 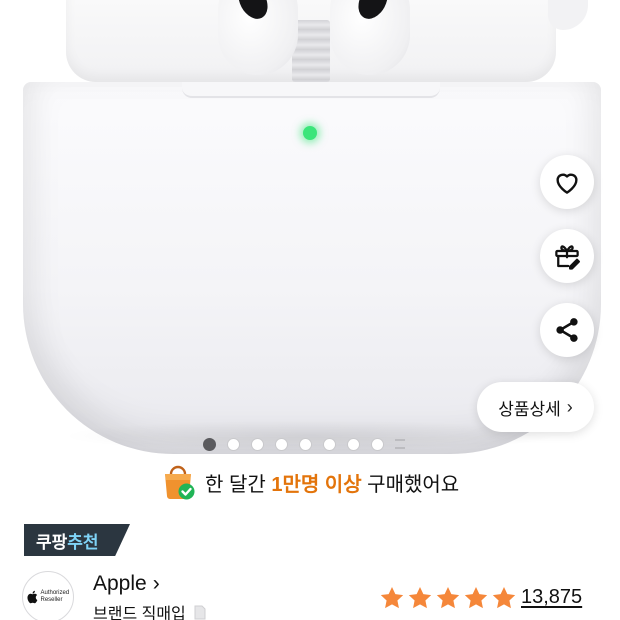 What do you see at coordinates (551, 597) in the screenshot?
I see `review-count-link: 13,875` at bounding box center [551, 597].